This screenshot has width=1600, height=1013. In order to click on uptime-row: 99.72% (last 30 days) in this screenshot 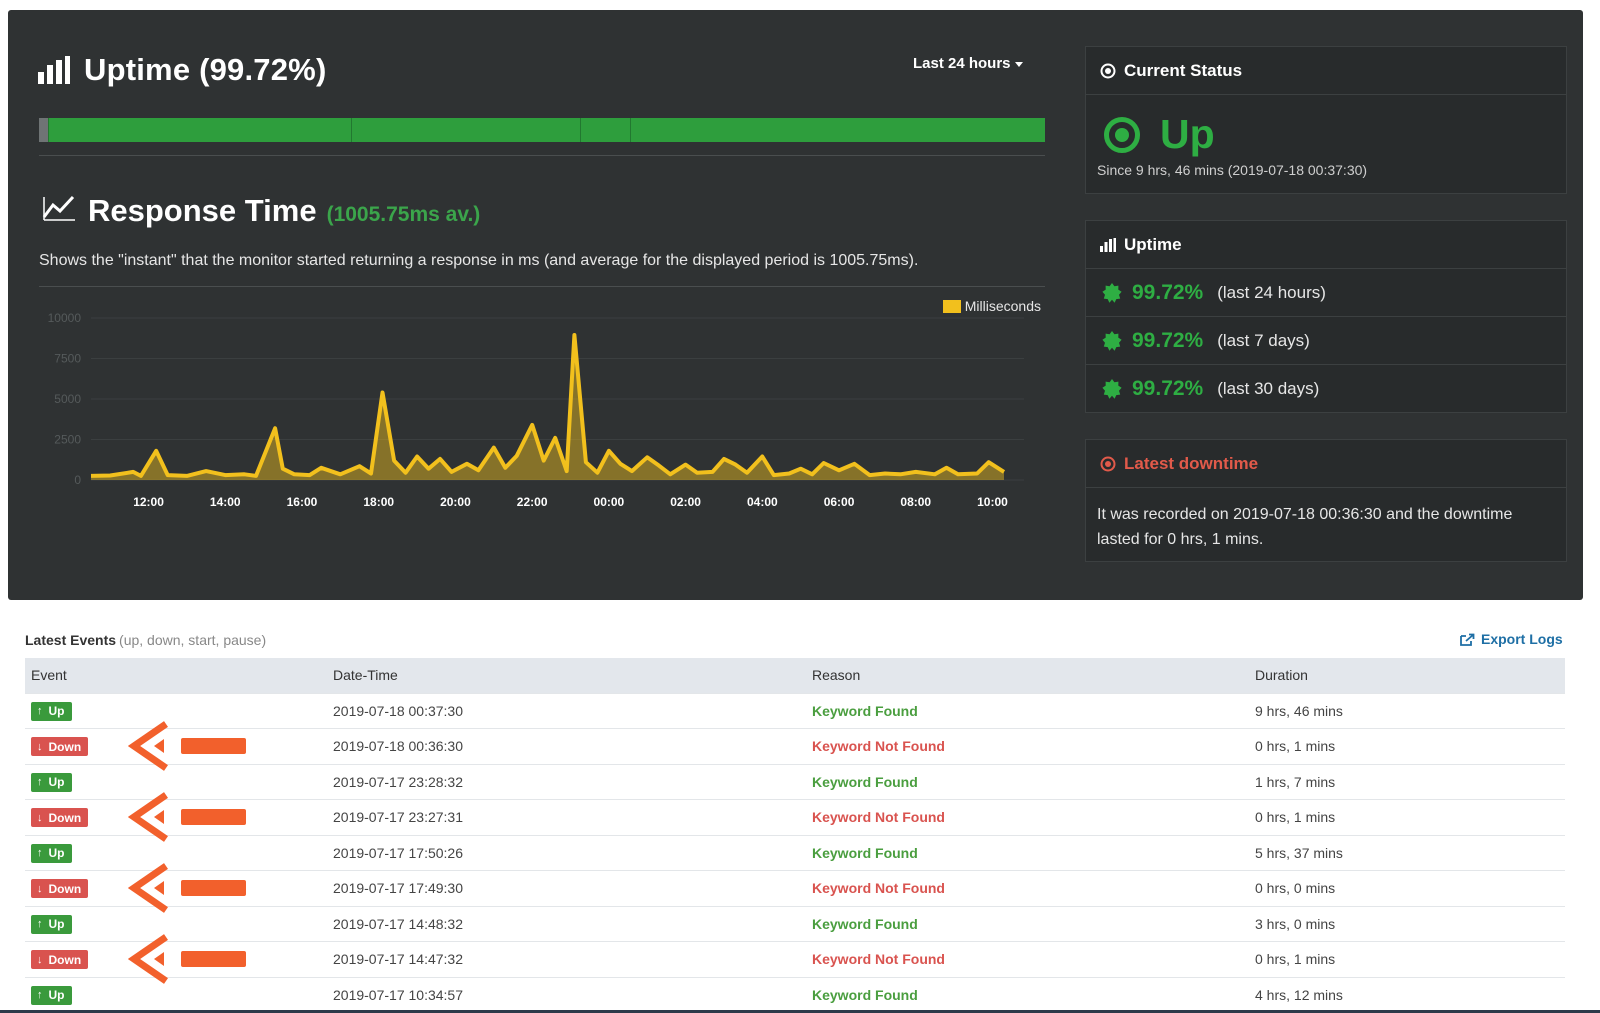, I will do `click(1326, 389)`.